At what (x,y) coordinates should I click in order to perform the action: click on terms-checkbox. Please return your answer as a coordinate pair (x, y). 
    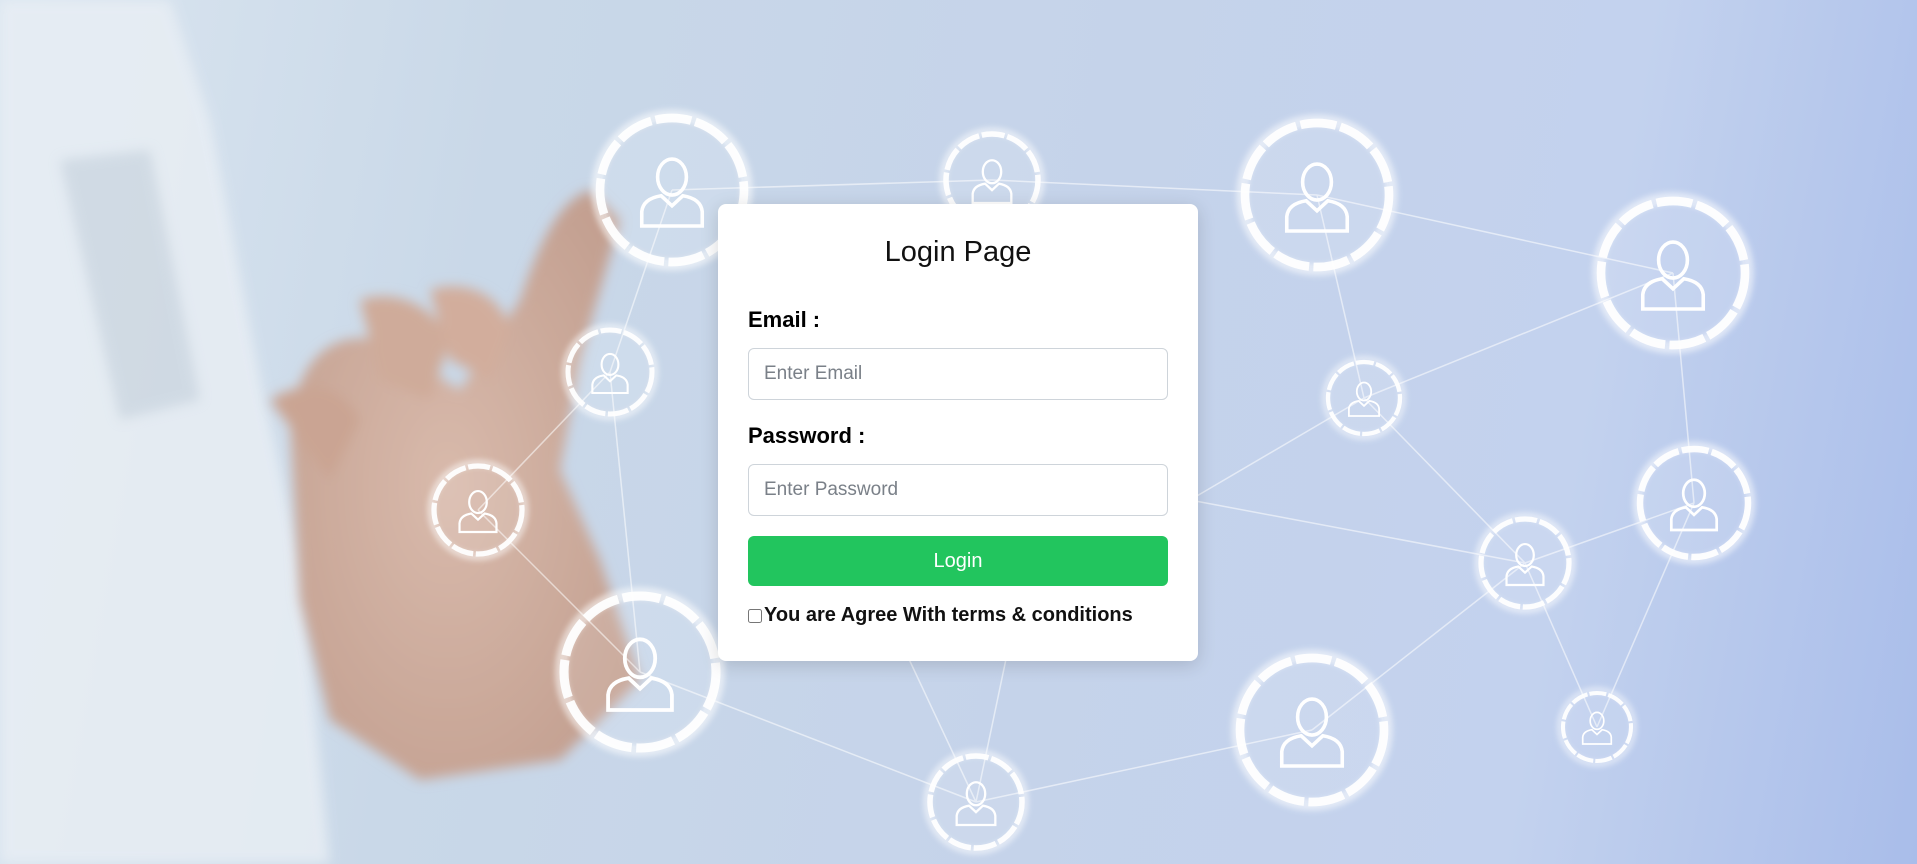
    Looking at the image, I should click on (755, 615).